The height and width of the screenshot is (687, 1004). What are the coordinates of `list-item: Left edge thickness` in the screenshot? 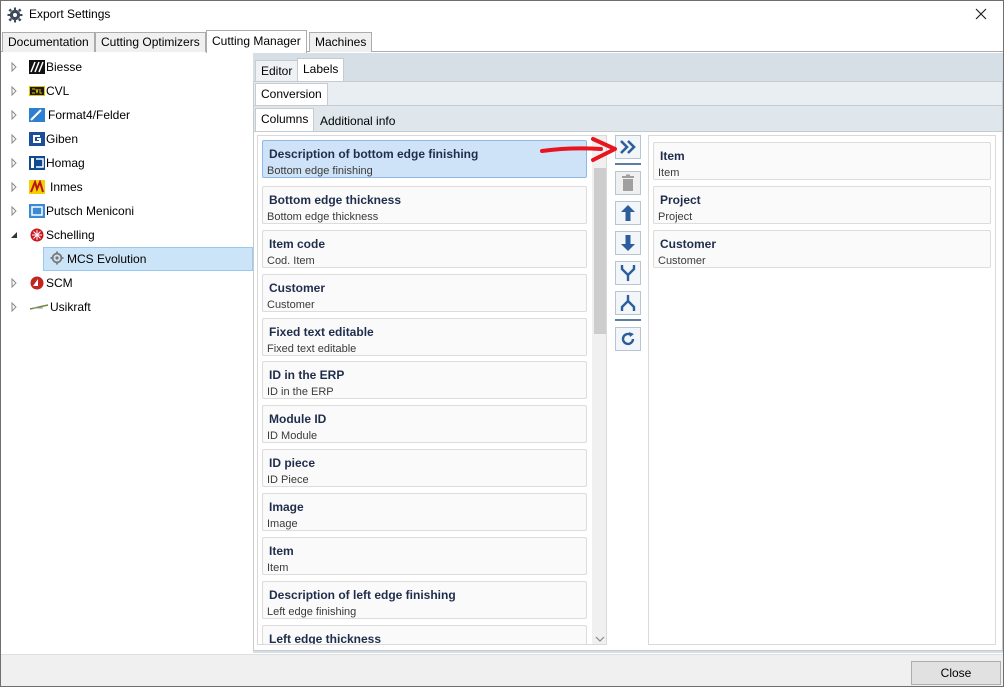 It's located at (424, 635).